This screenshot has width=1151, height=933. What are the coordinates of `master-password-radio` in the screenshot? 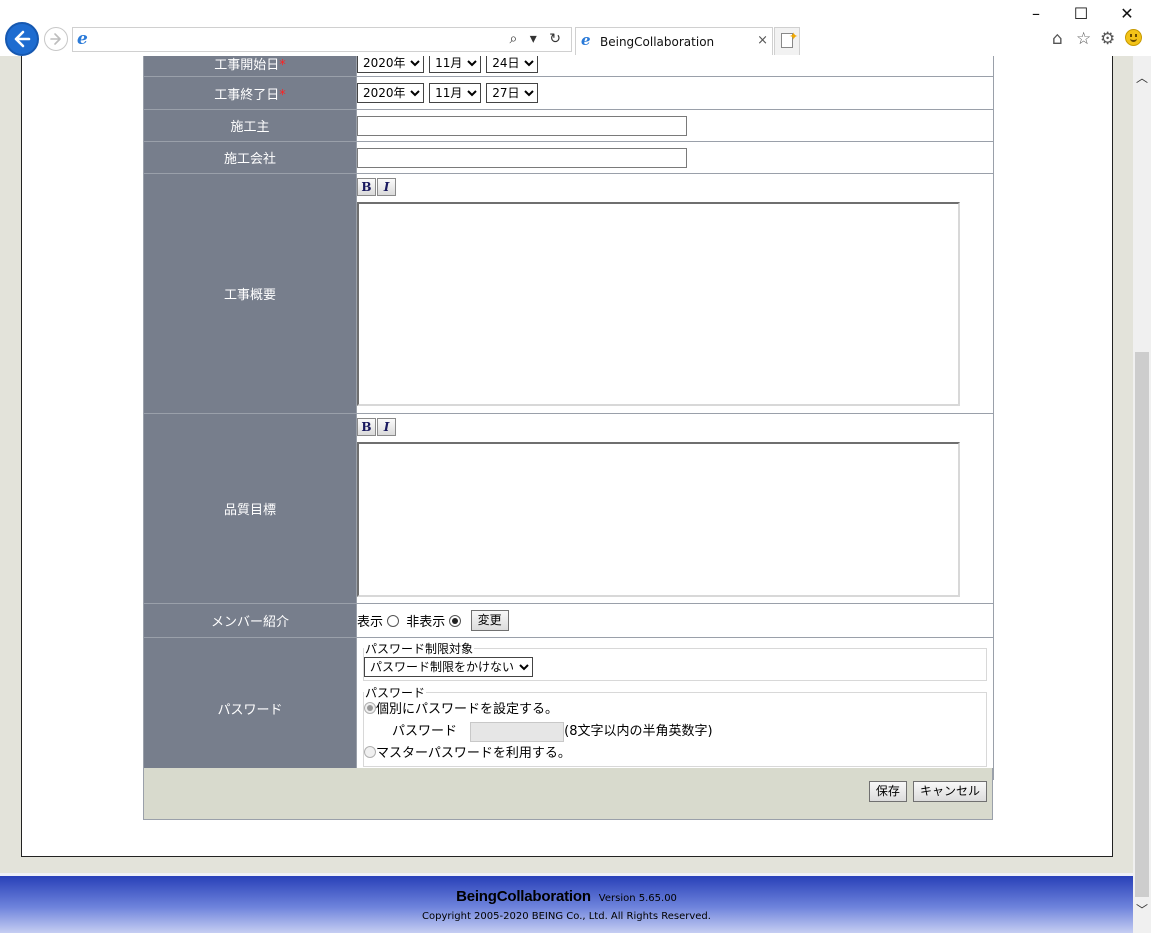 It's located at (370, 752).